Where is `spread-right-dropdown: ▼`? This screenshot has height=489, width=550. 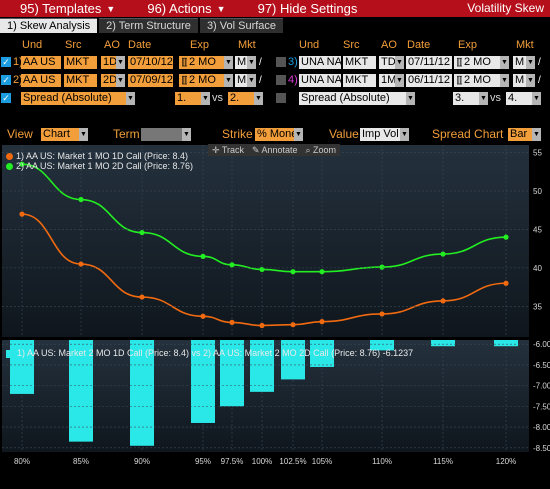 spread-right-dropdown: ▼ is located at coordinates (410, 98).